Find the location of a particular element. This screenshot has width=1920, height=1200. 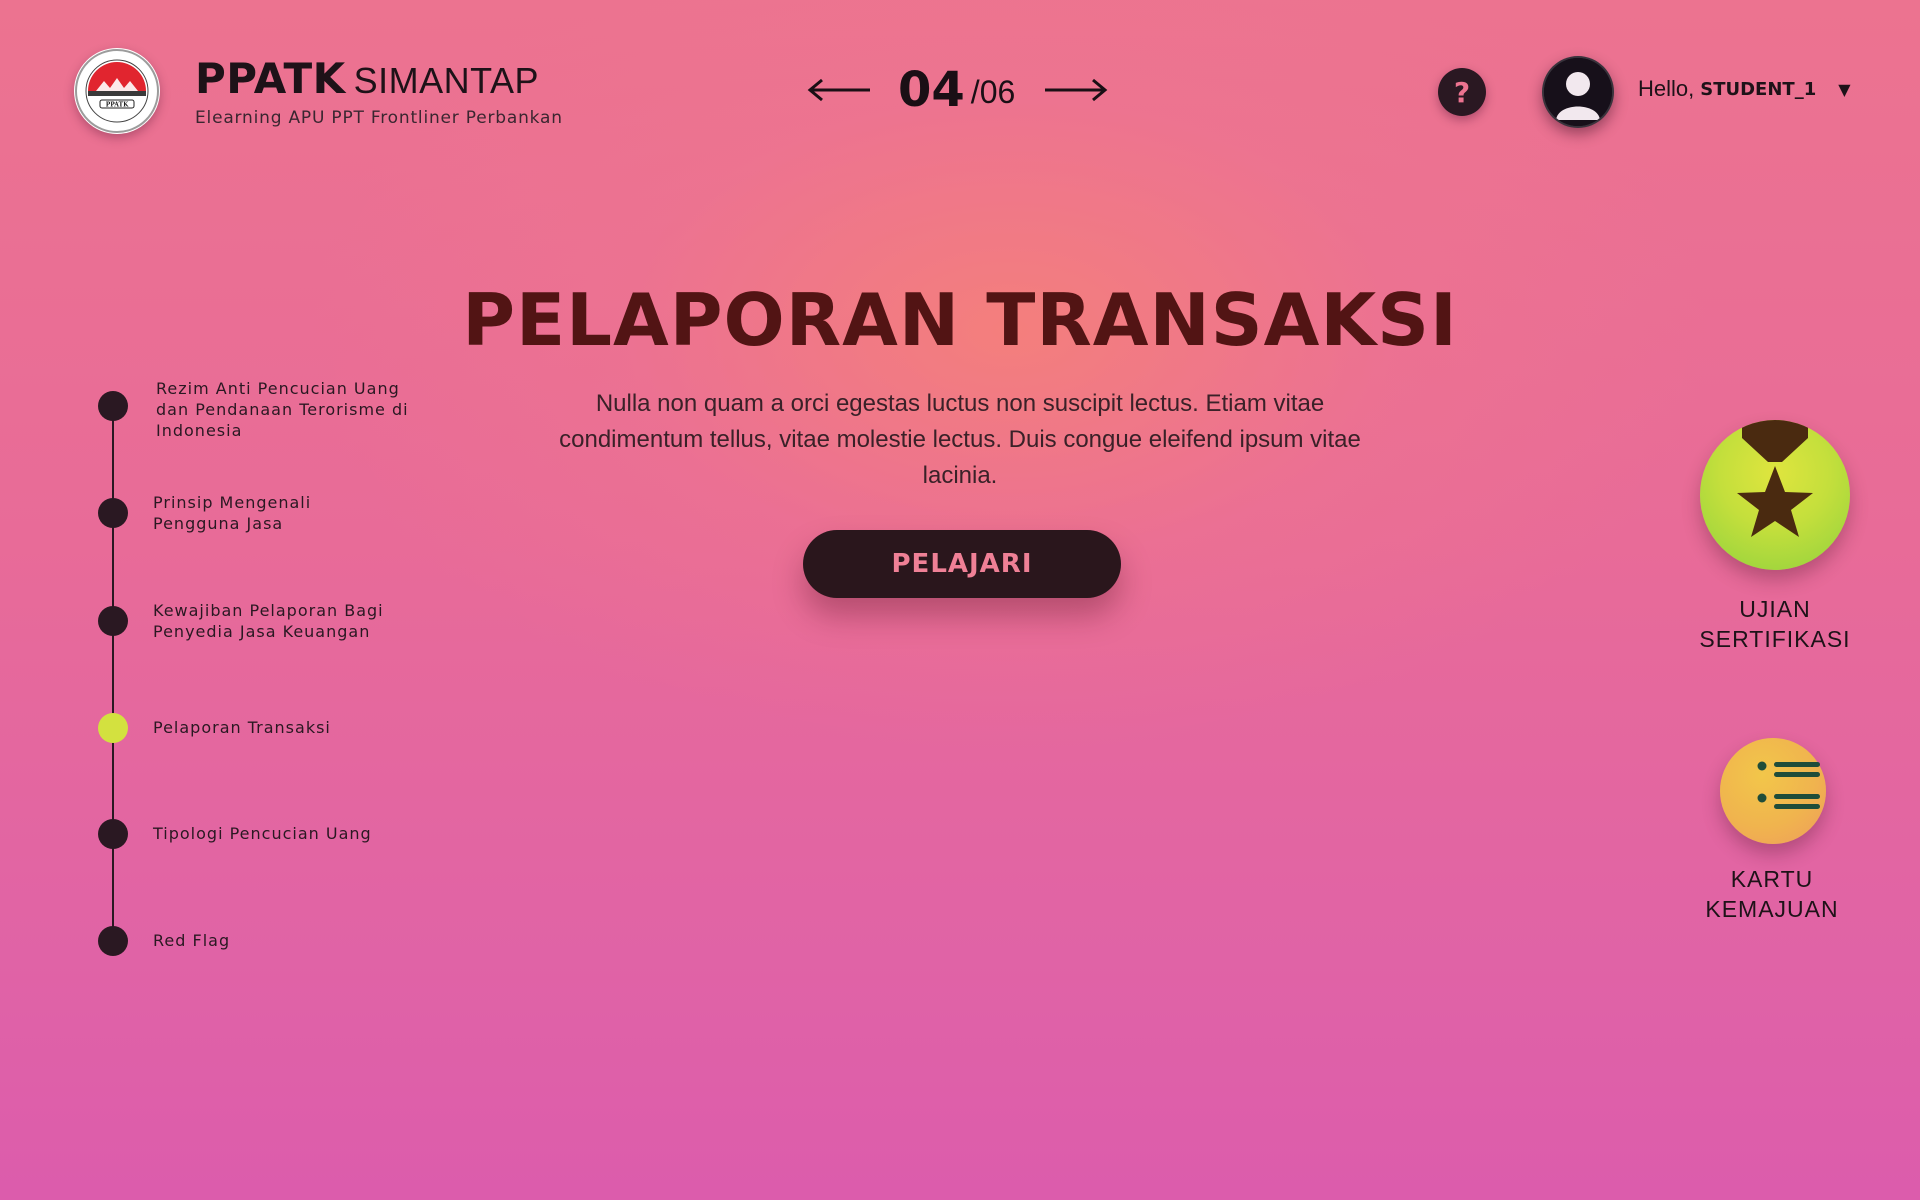

progress-label-line1: KARTU is located at coordinates (1772, 879).